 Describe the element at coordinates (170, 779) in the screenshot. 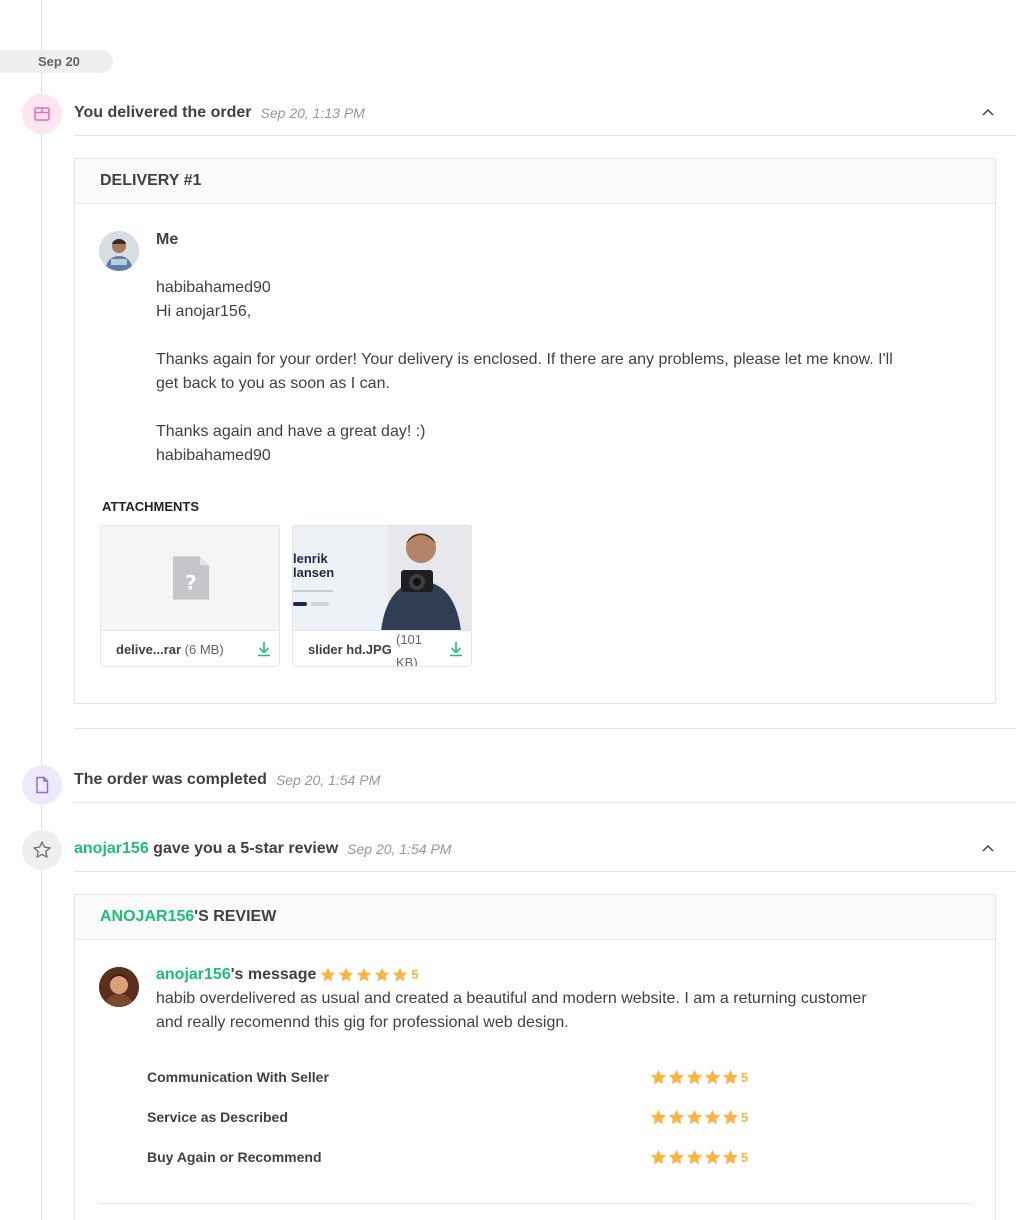

I see `event-title: The order was completed` at that location.